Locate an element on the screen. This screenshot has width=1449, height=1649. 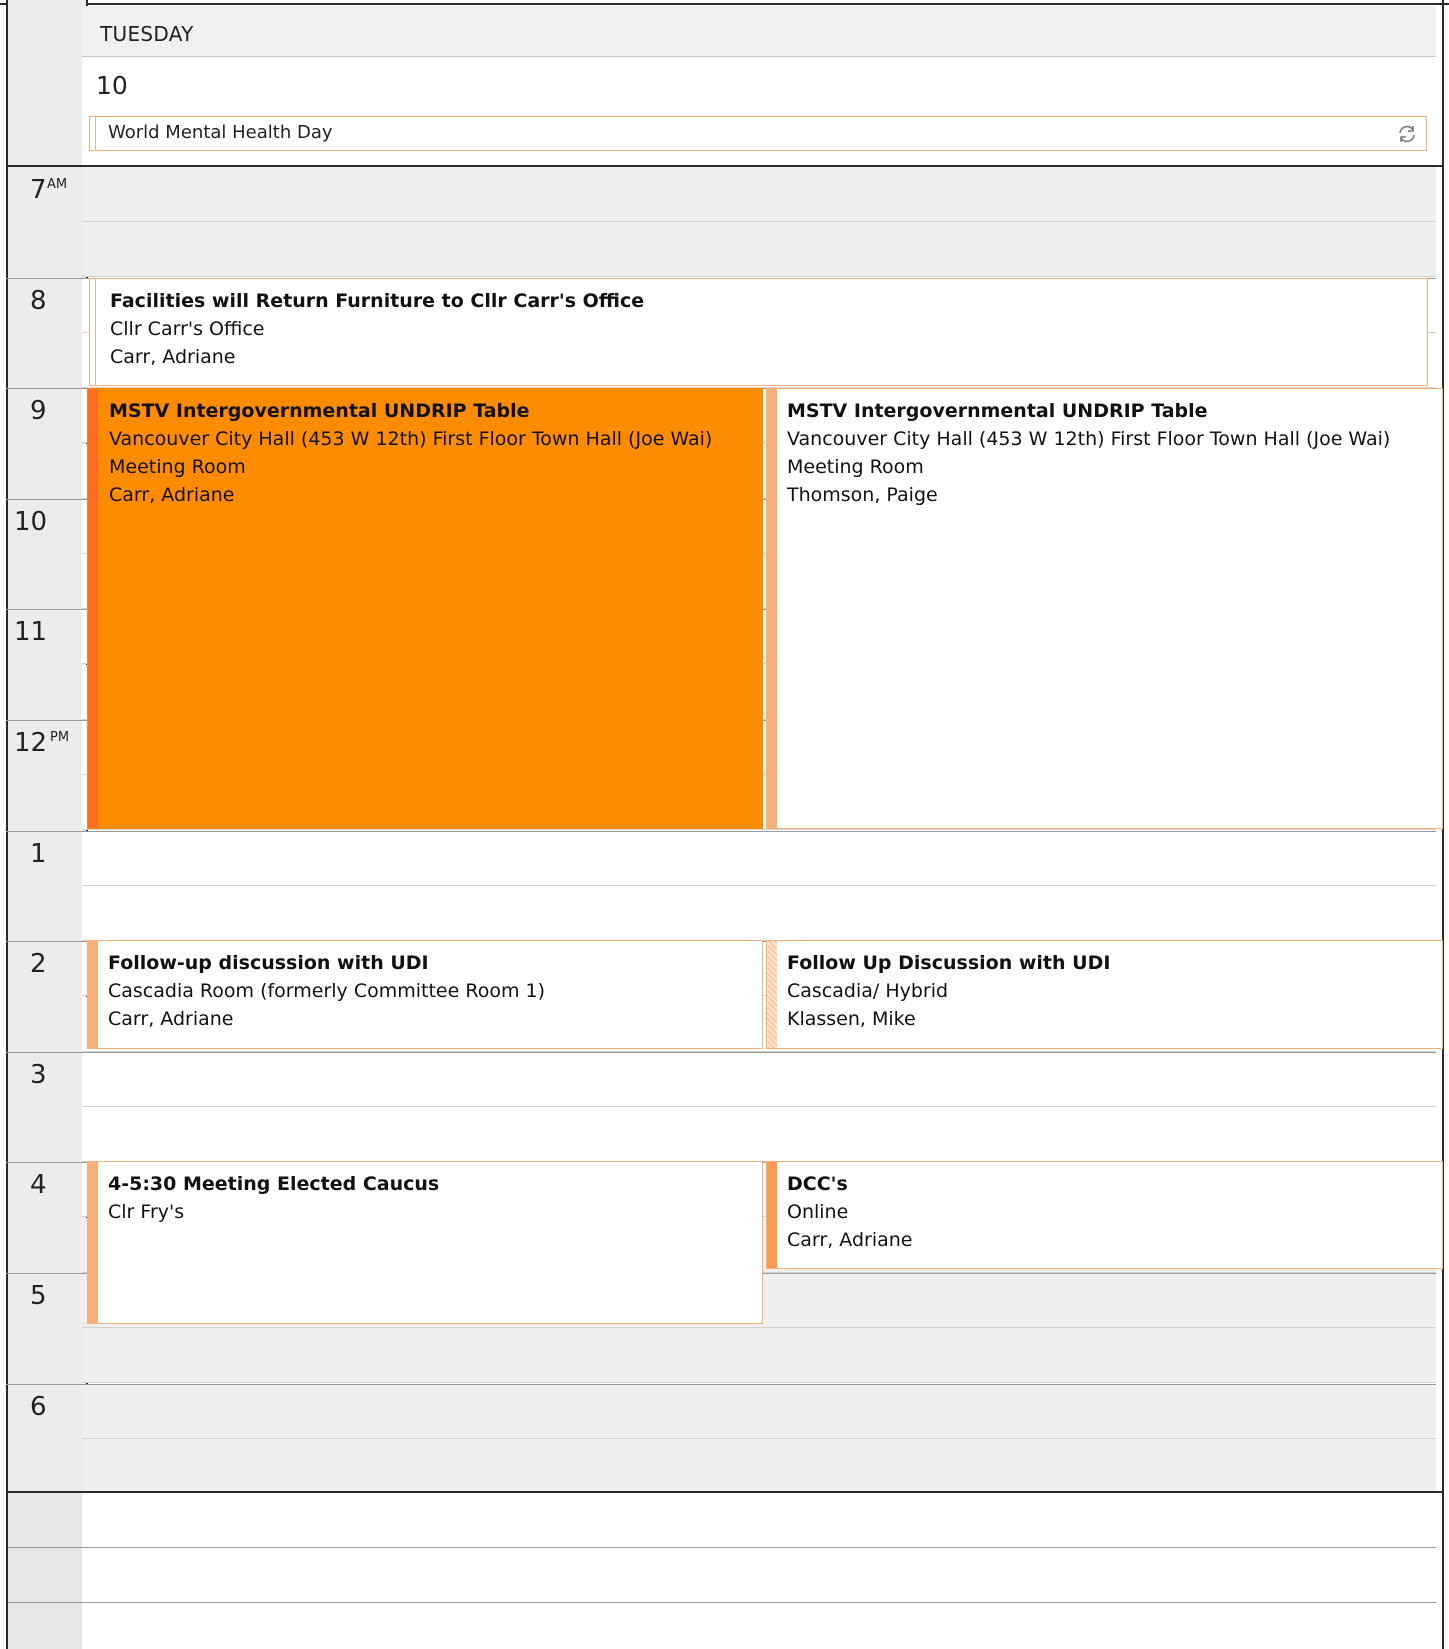
hour-number: 11 is located at coordinates (31, 632).